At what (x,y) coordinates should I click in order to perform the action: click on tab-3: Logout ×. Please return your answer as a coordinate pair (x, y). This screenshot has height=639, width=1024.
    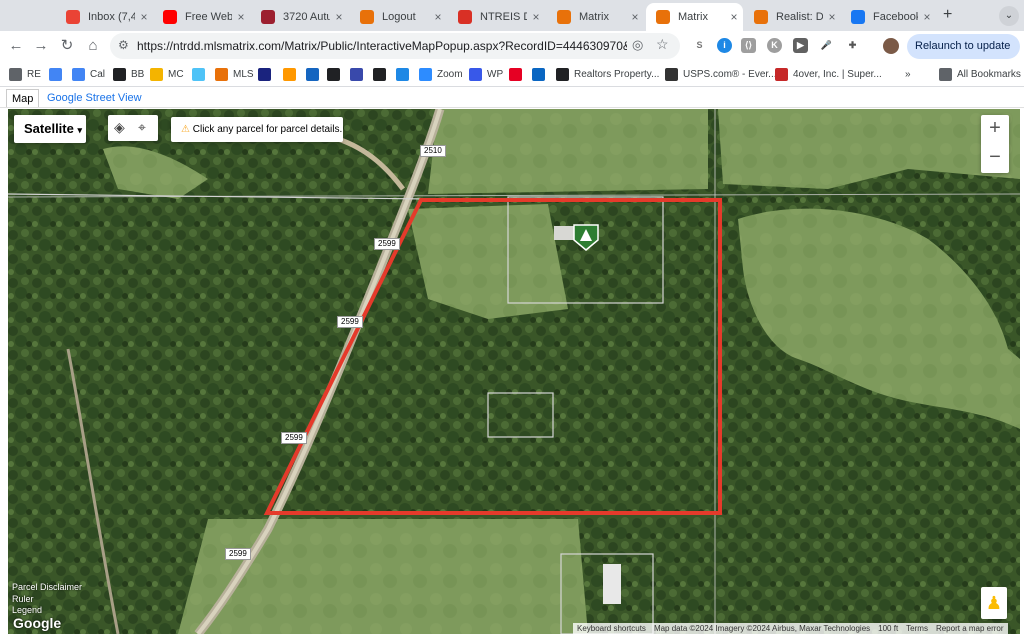
    Looking at the image, I should click on (398, 17).